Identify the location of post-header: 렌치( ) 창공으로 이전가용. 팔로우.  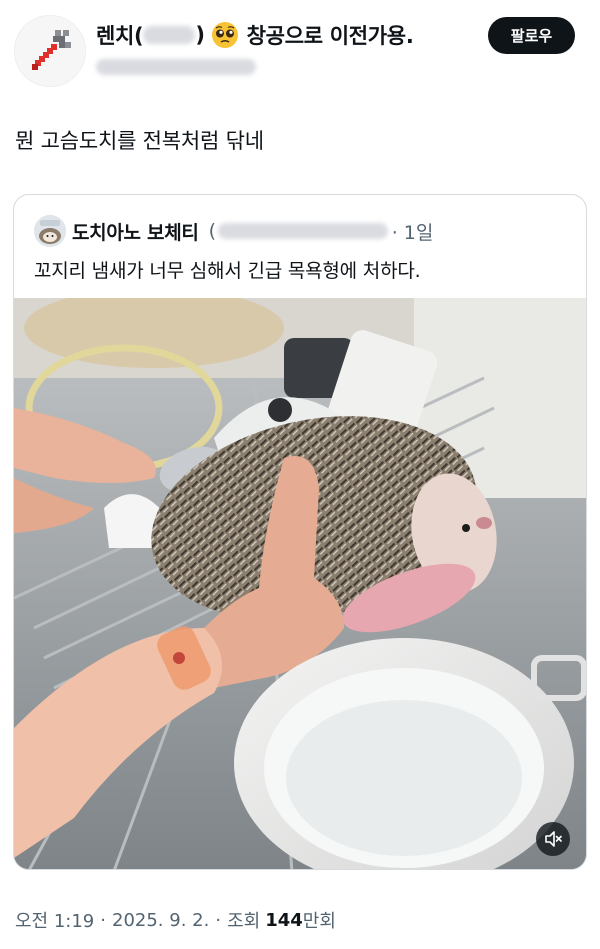
(300, 45).